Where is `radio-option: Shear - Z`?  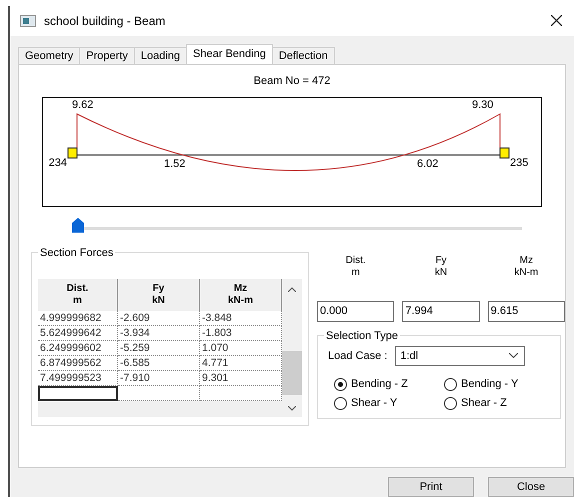 radio-option: Shear - Z is located at coordinates (499, 403).